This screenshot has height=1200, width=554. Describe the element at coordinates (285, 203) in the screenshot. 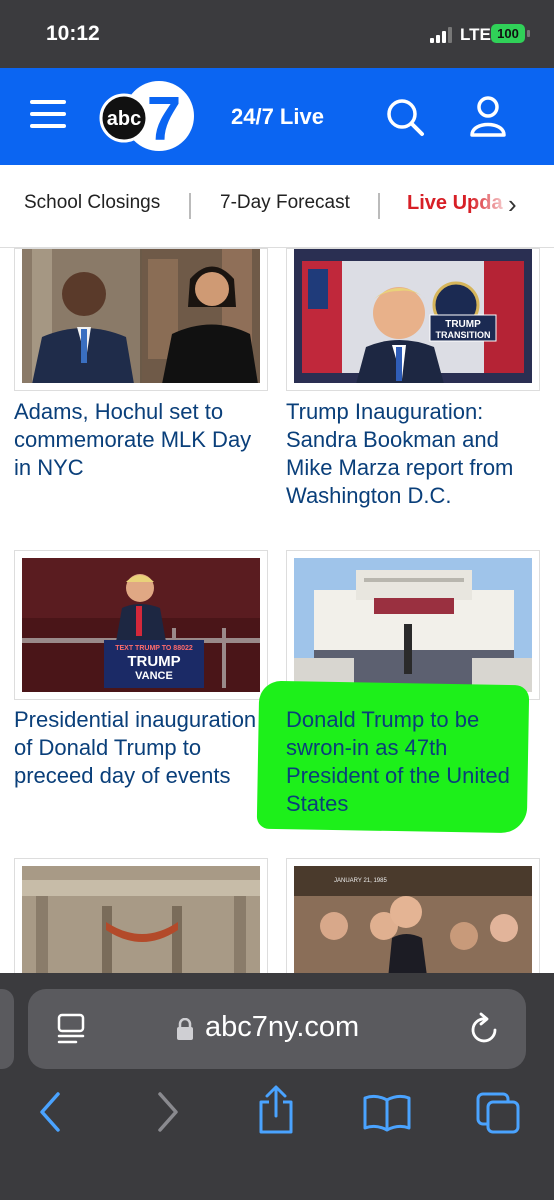

I see `nav-7-day-forecast: 7-Day Forecast` at that location.